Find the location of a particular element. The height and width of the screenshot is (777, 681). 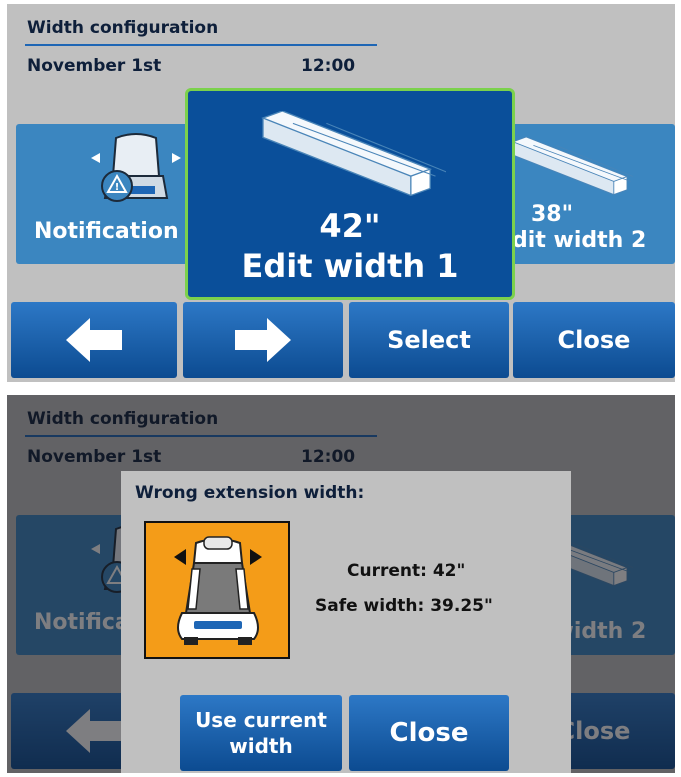

previous-button is located at coordinates (94, 340).